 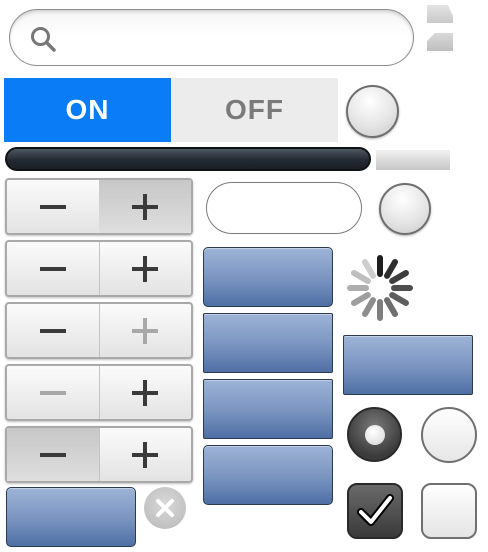 I want to click on checkmark-icon, so click(x=375, y=510).